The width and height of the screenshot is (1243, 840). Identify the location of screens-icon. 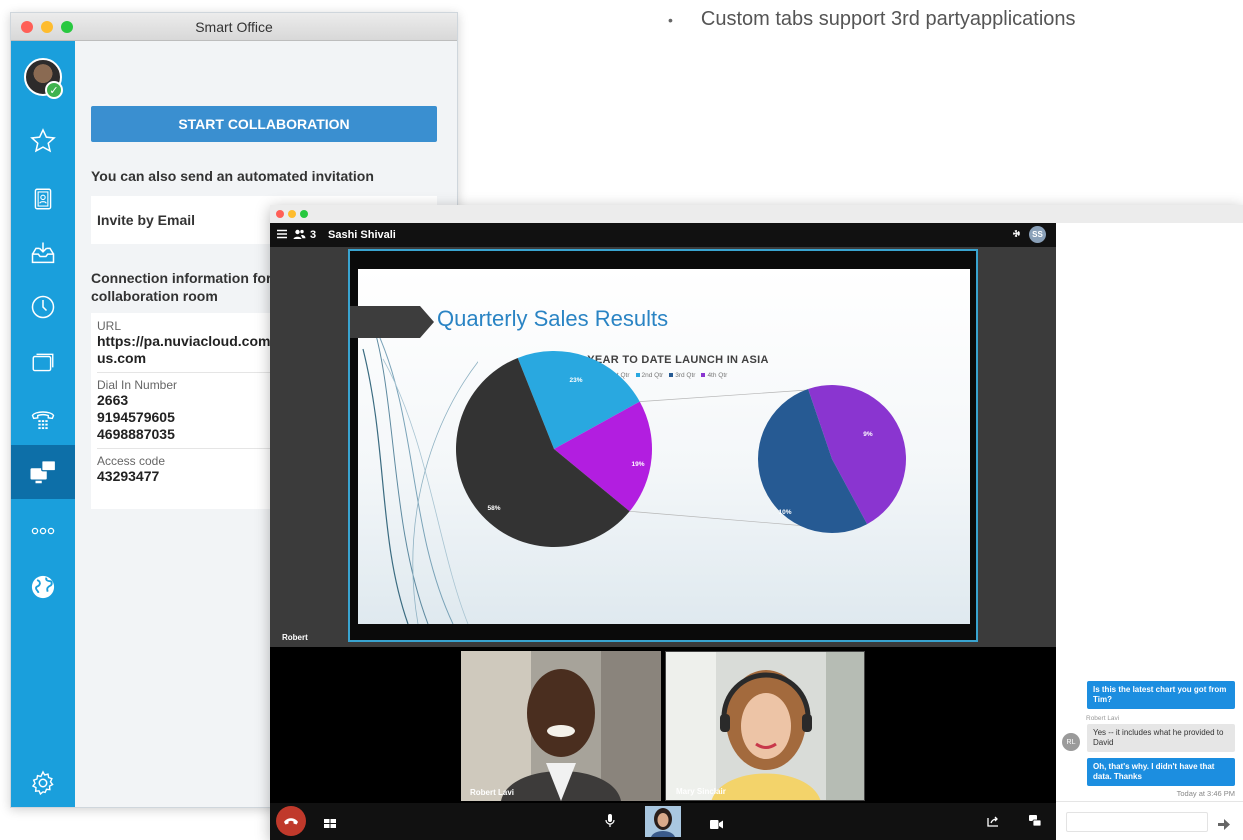
(43, 363).